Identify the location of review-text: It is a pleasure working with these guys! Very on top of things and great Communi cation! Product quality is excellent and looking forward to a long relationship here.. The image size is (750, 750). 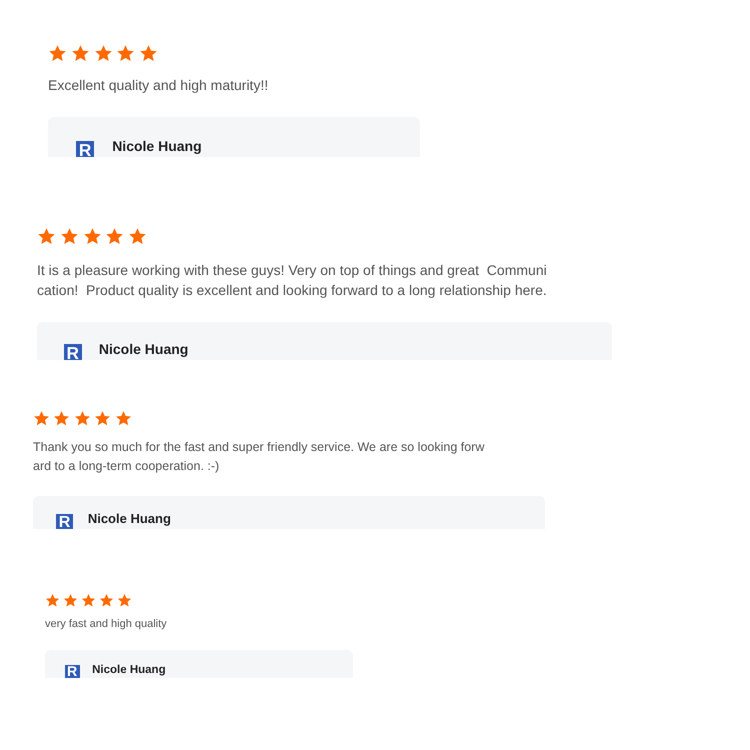
(292, 280).